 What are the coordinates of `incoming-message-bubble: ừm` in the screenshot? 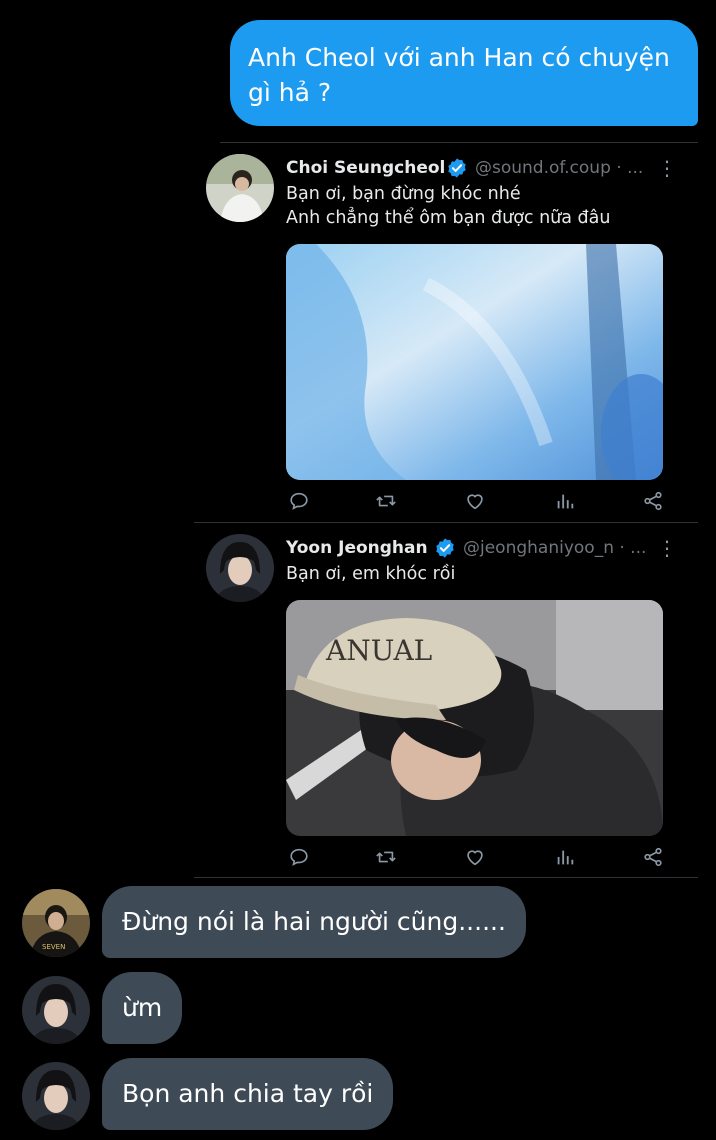 It's located at (142, 1008).